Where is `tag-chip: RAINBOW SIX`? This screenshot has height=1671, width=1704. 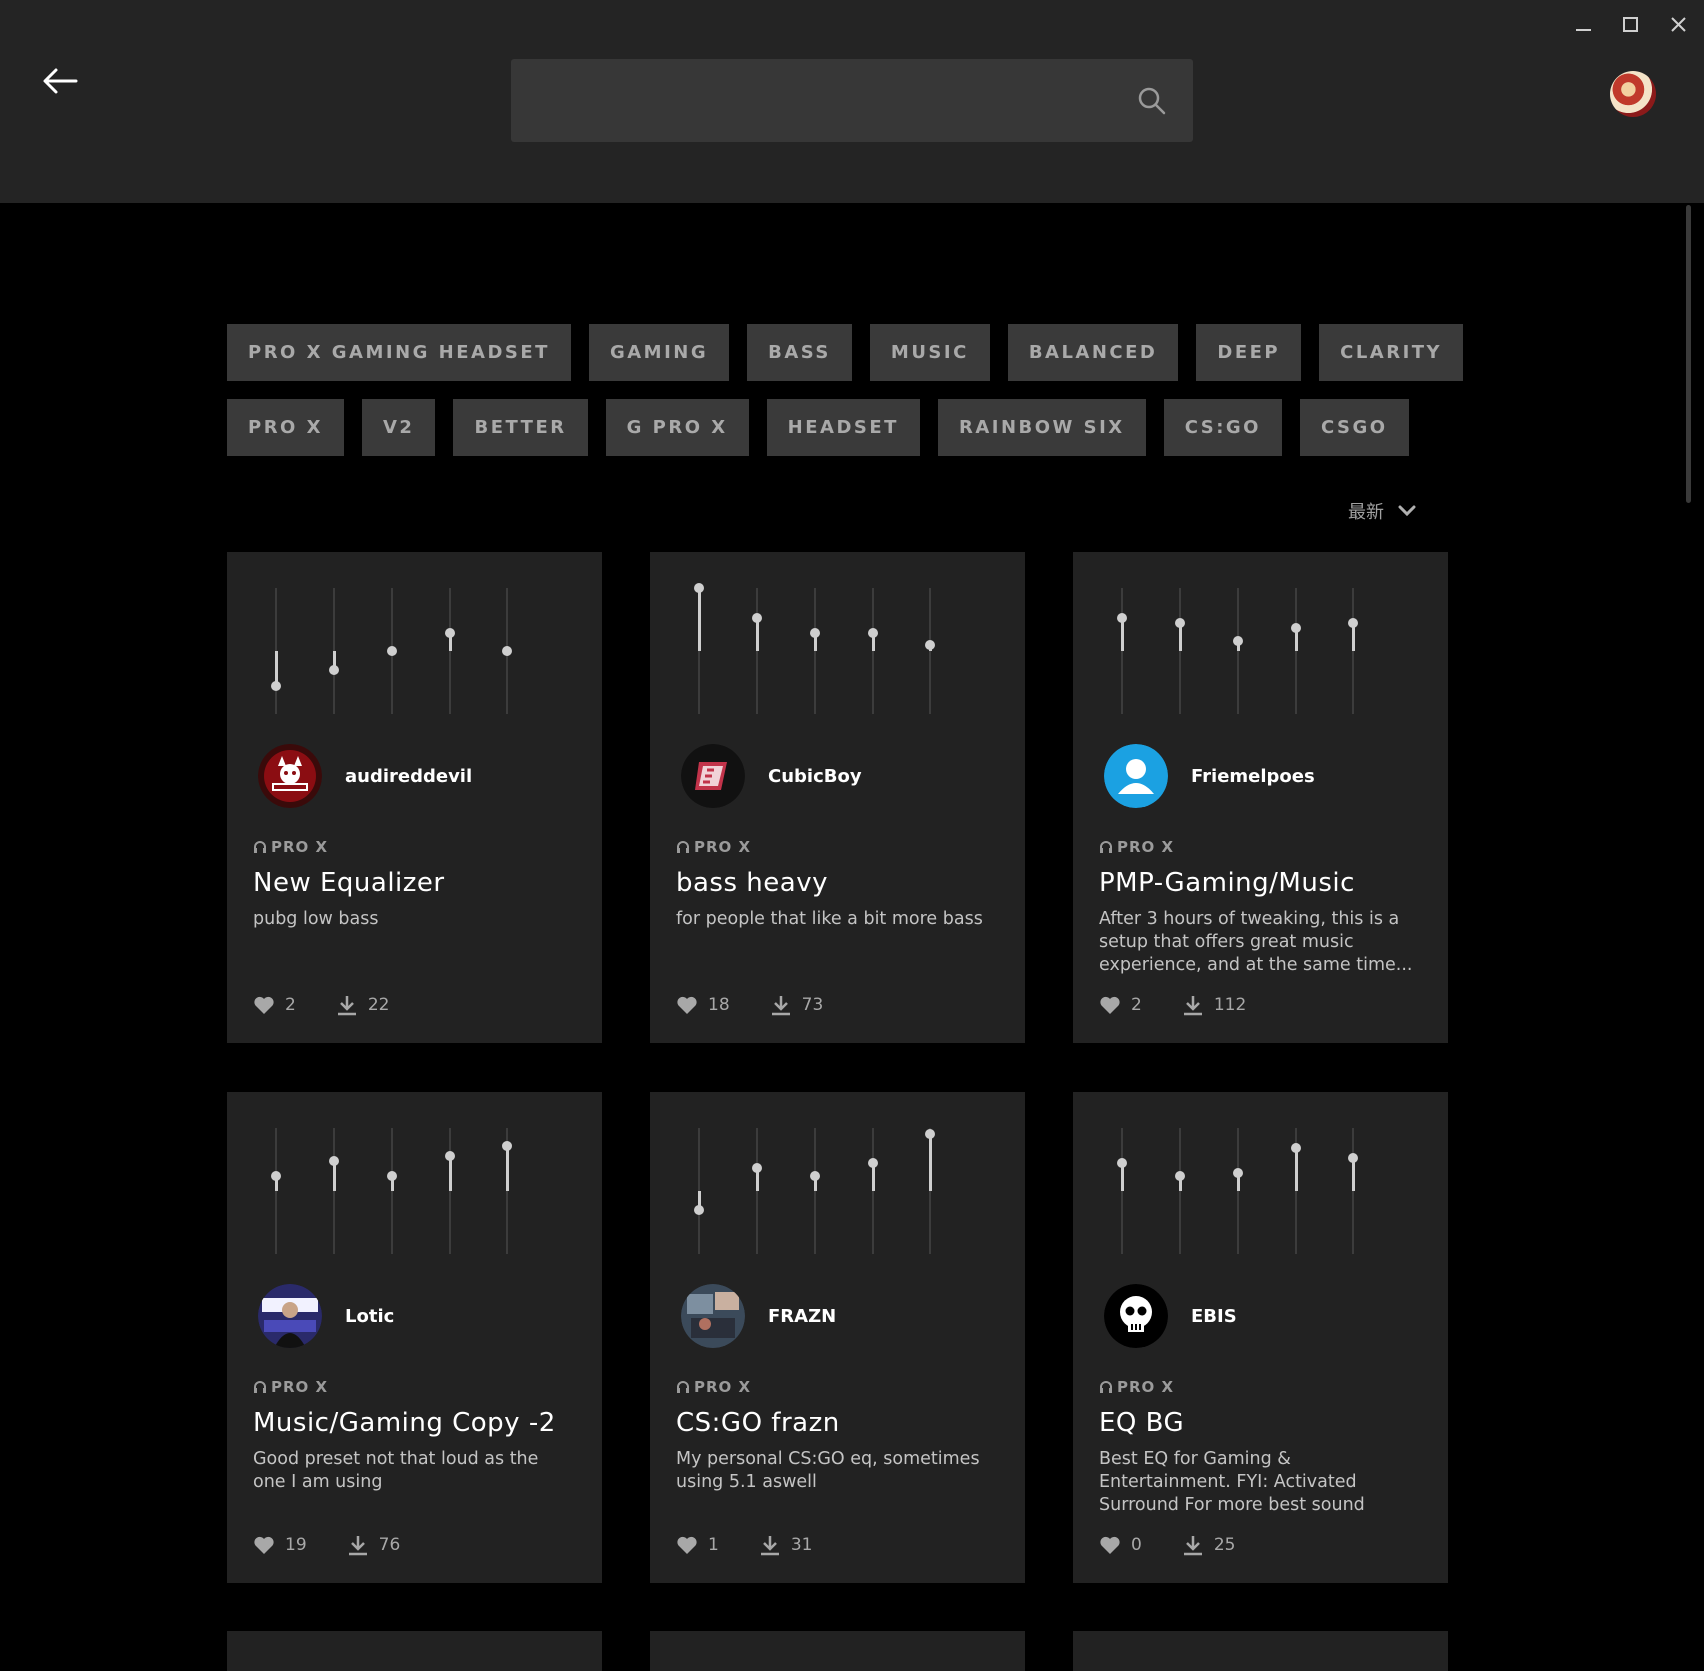
tag-chip: RAINBOW SIX is located at coordinates (1041, 427).